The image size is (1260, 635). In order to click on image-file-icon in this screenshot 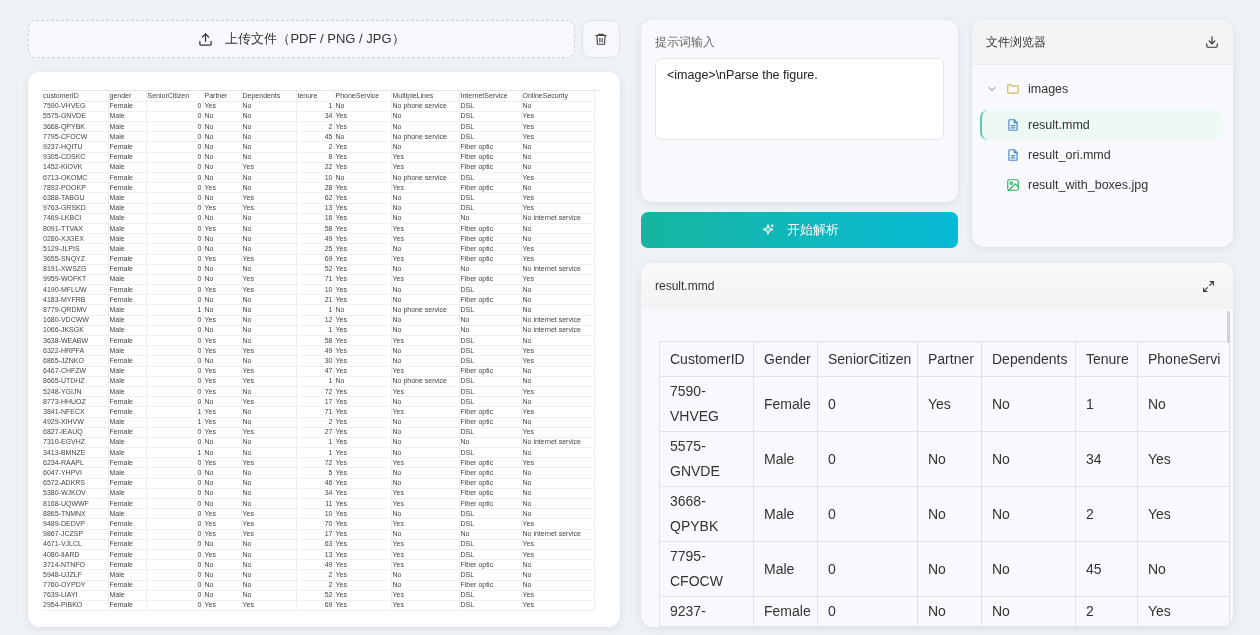, I will do `click(1013, 185)`.